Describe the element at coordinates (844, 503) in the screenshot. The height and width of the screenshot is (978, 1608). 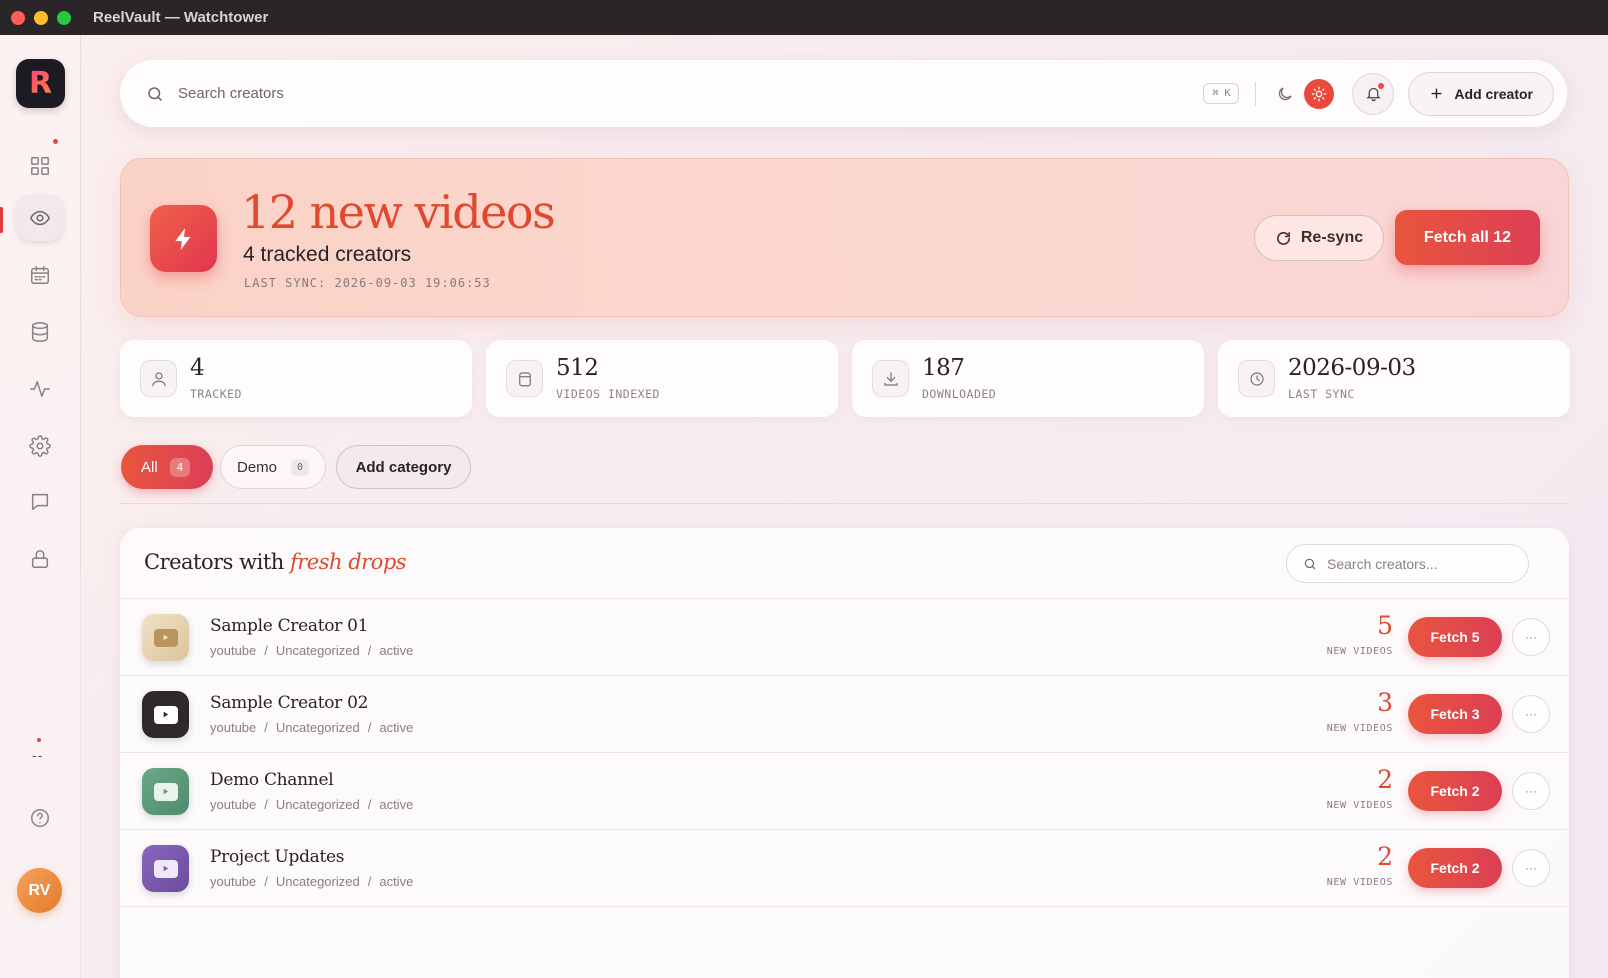
I see `section-divider` at that location.